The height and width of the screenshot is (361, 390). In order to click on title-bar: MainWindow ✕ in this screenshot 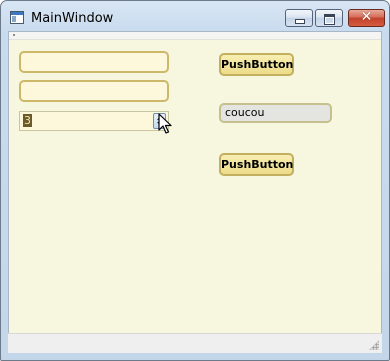, I will do `click(195, 16)`.